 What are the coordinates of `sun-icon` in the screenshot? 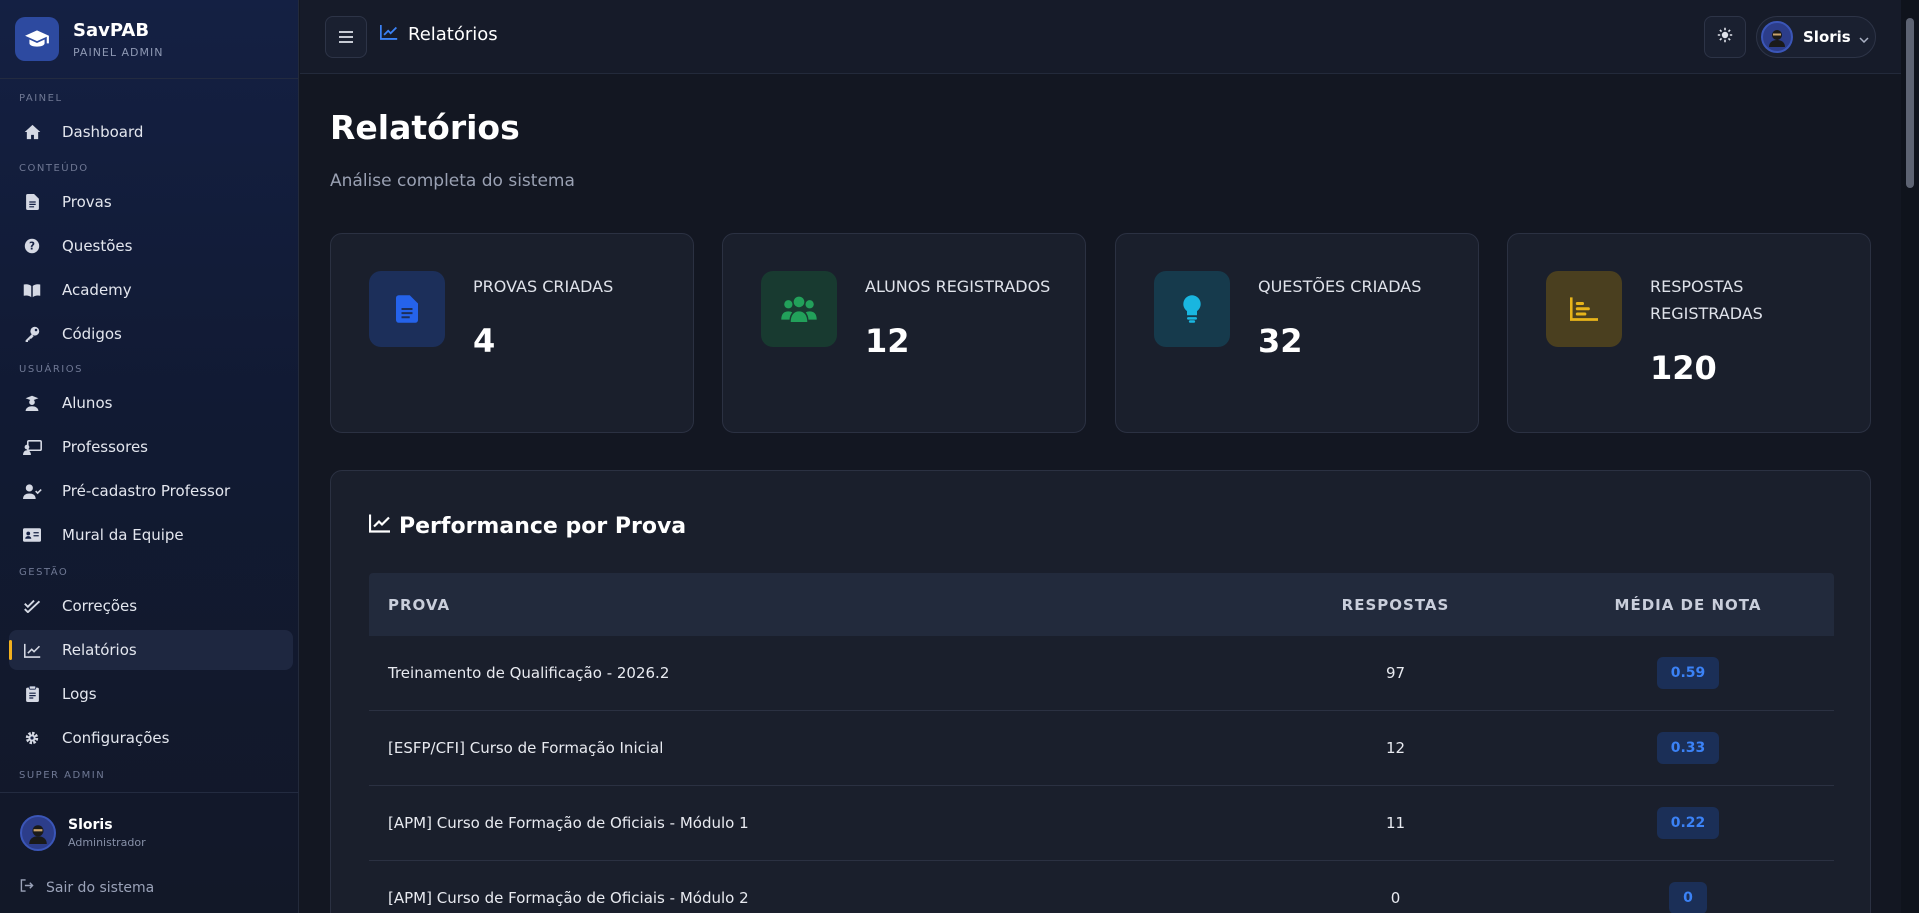 It's located at (1725, 37).